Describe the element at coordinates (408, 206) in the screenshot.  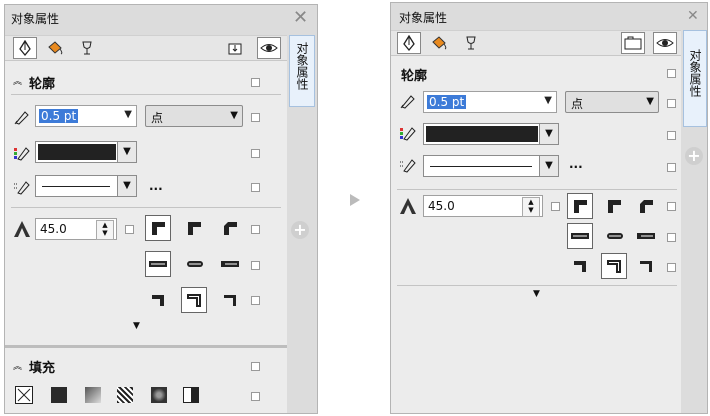
I see `miter-limit-icon` at that location.